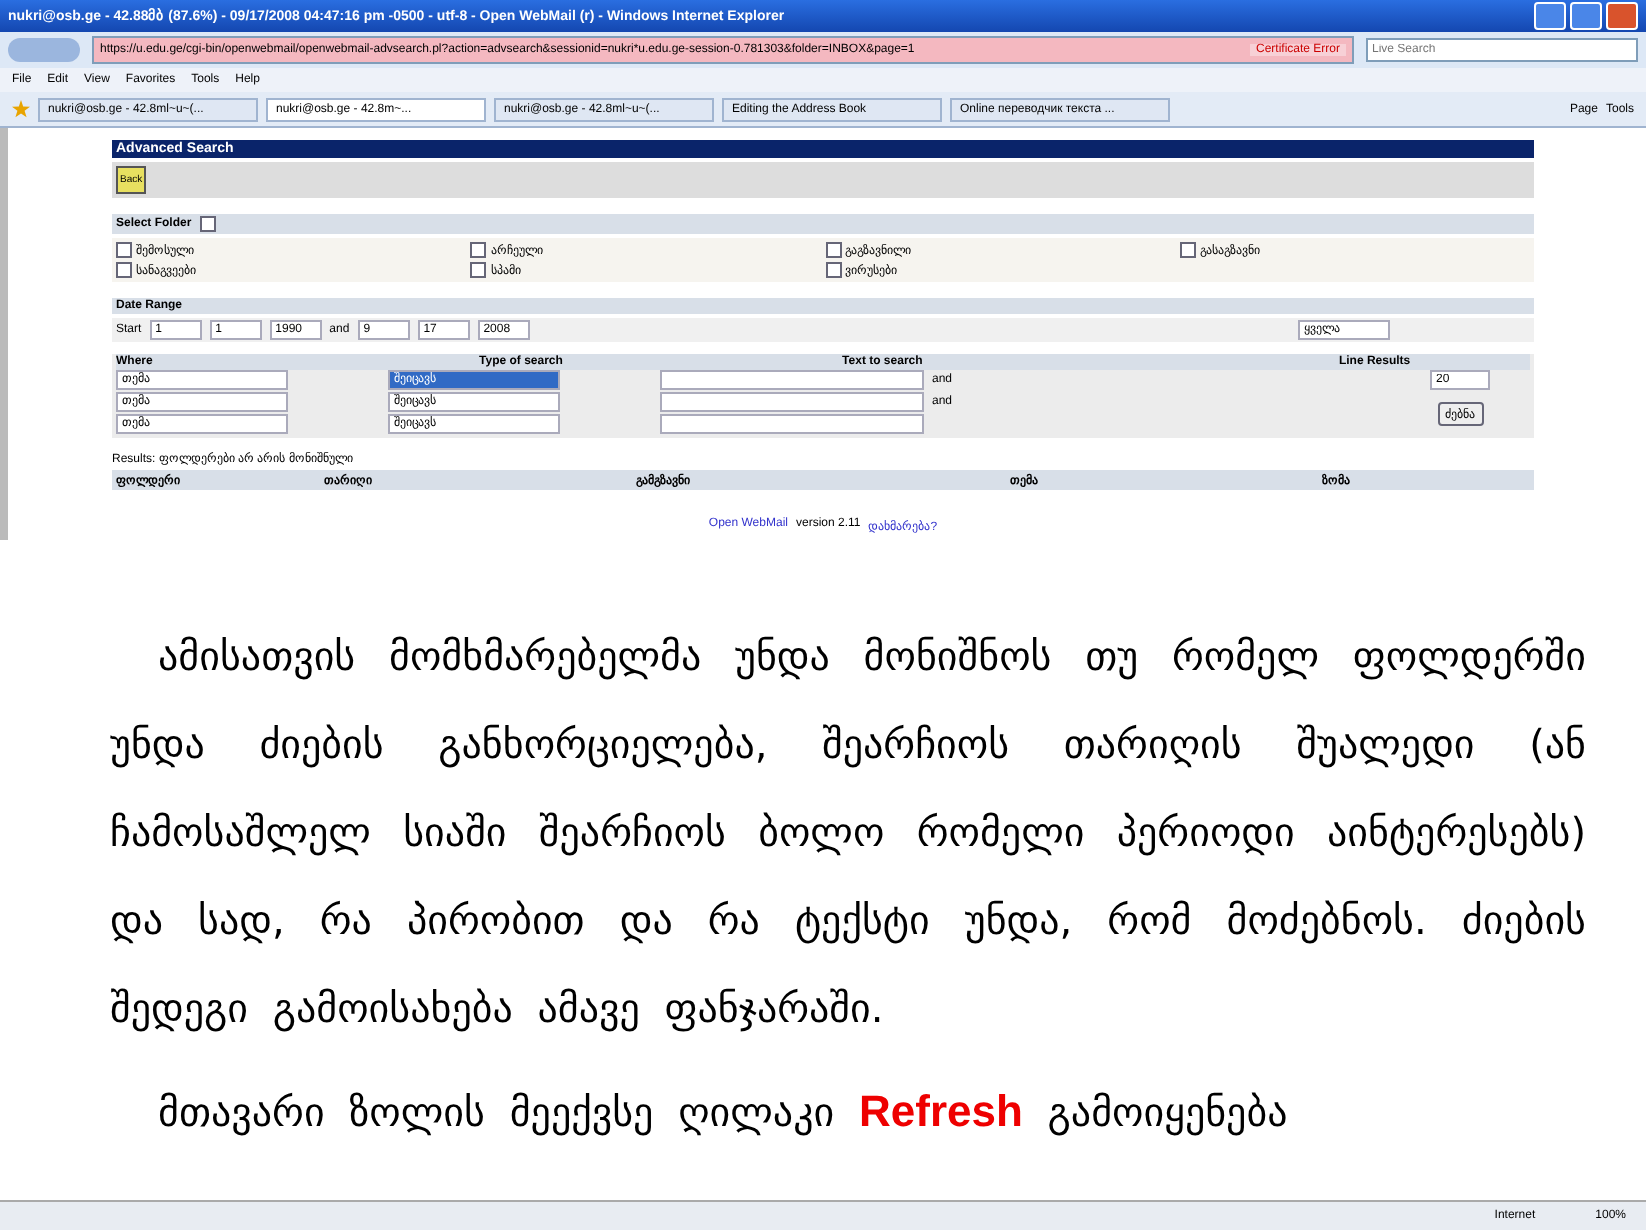  What do you see at coordinates (1622, 16) in the screenshot?
I see `close-button` at bounding box center [1622, 16].